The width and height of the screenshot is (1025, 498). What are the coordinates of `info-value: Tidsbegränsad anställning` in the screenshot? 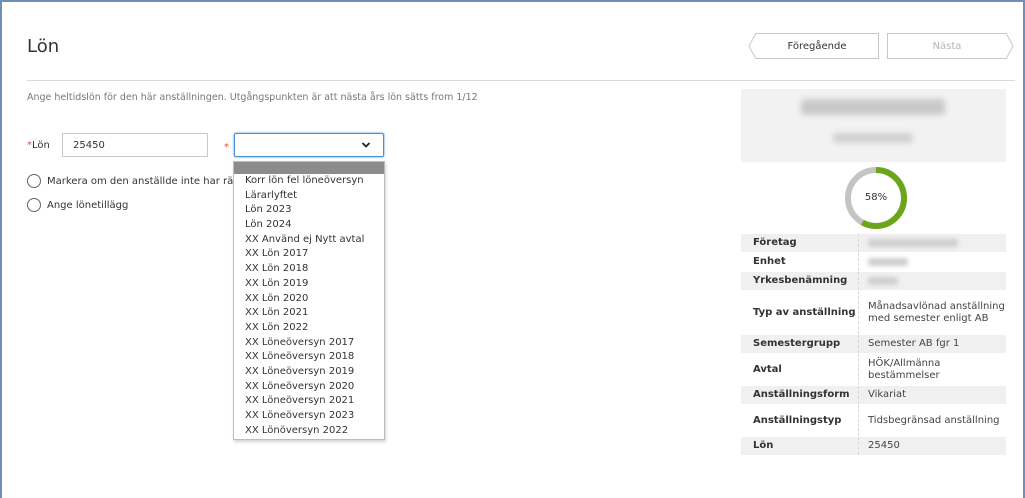 It's located at (932, 420).